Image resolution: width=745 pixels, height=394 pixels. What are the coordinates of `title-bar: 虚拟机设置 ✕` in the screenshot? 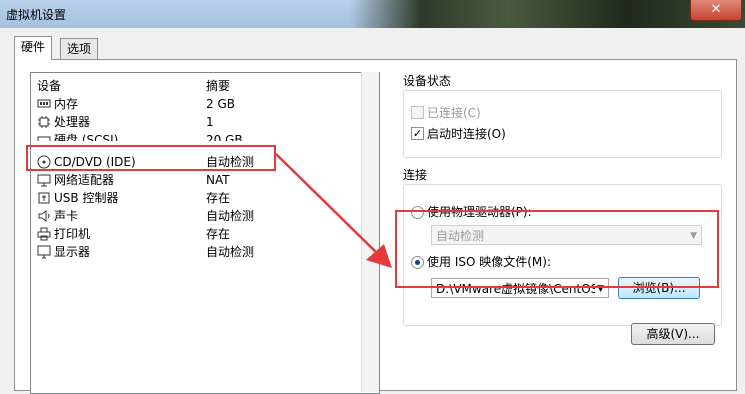 It's located at (372, 14).